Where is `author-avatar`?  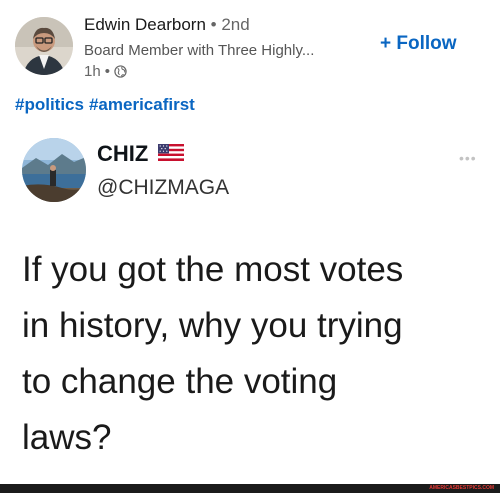
author-avatar is located at coordinates (44, 46).